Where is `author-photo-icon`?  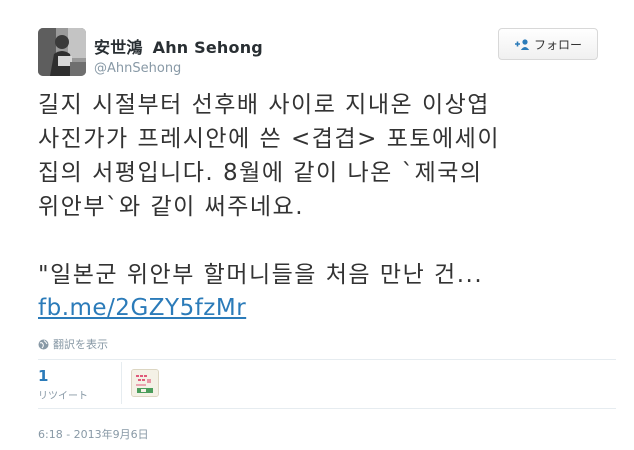
author-photo-icon is located at coordinates (62, 52).